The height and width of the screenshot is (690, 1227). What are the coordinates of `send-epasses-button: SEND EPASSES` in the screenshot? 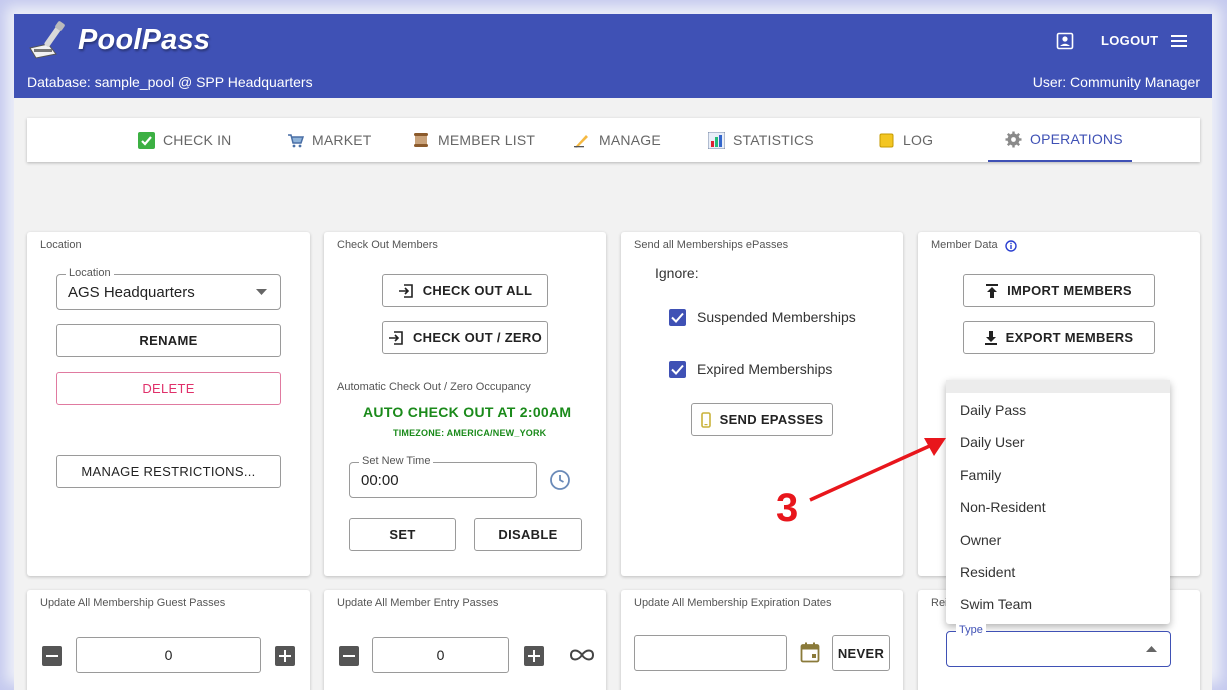 It's located at (762, 419).